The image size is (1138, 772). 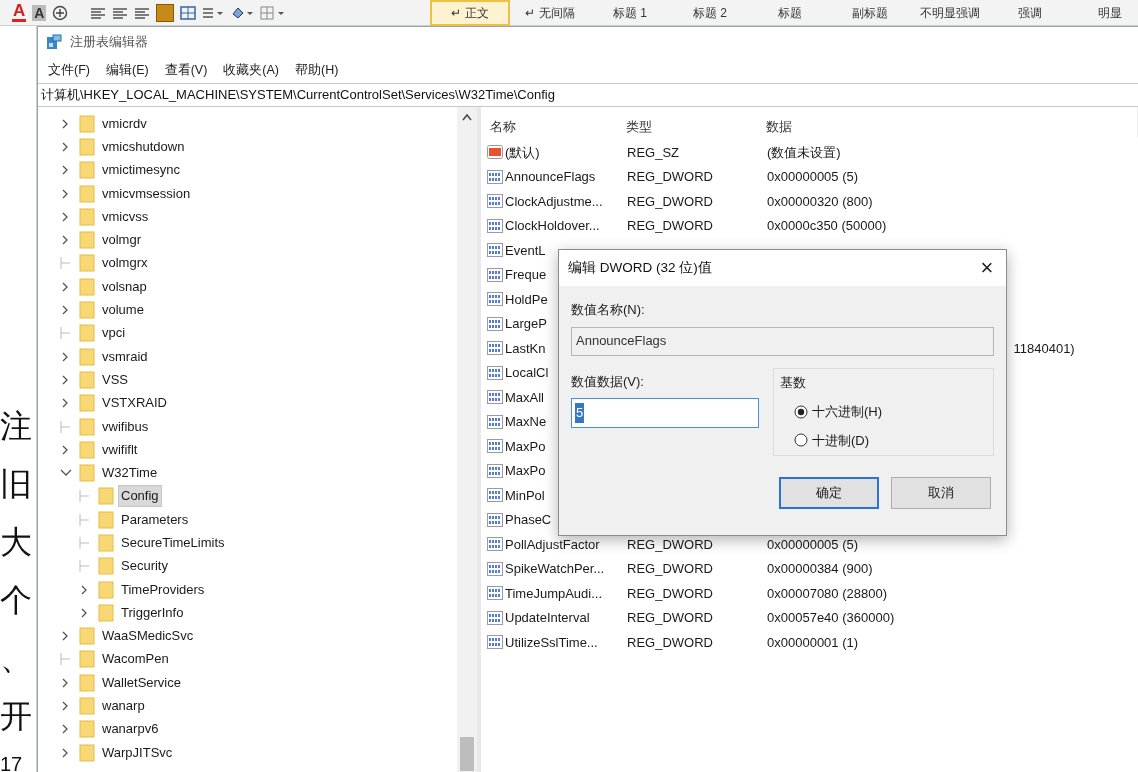 I want to click on tree-item: vmictimesync, so click(x=141, y=170).